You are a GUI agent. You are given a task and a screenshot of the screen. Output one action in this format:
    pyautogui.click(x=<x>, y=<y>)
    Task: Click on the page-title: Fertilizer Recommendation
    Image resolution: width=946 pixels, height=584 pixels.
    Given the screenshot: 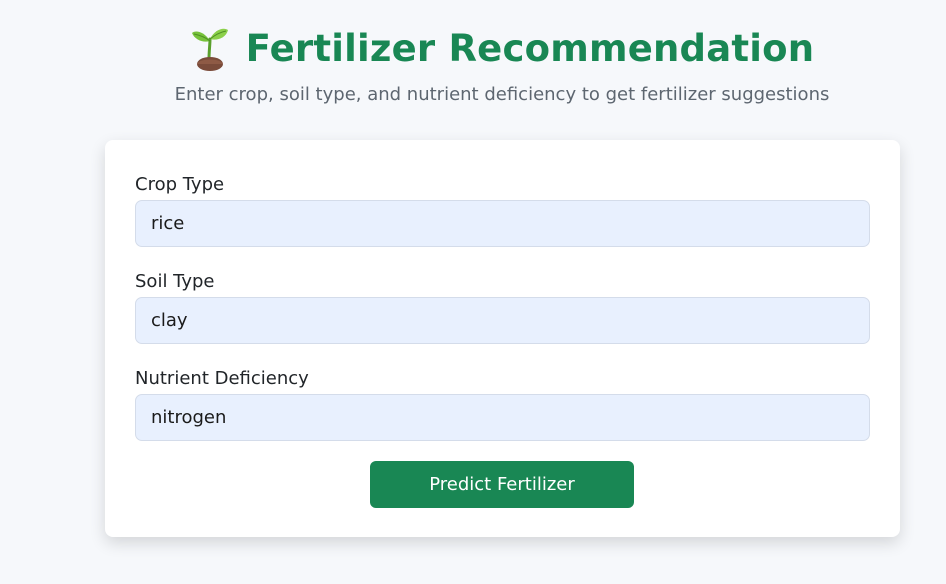 What is the action you would take?
    pyautogui.click(x=530, y=48)
    